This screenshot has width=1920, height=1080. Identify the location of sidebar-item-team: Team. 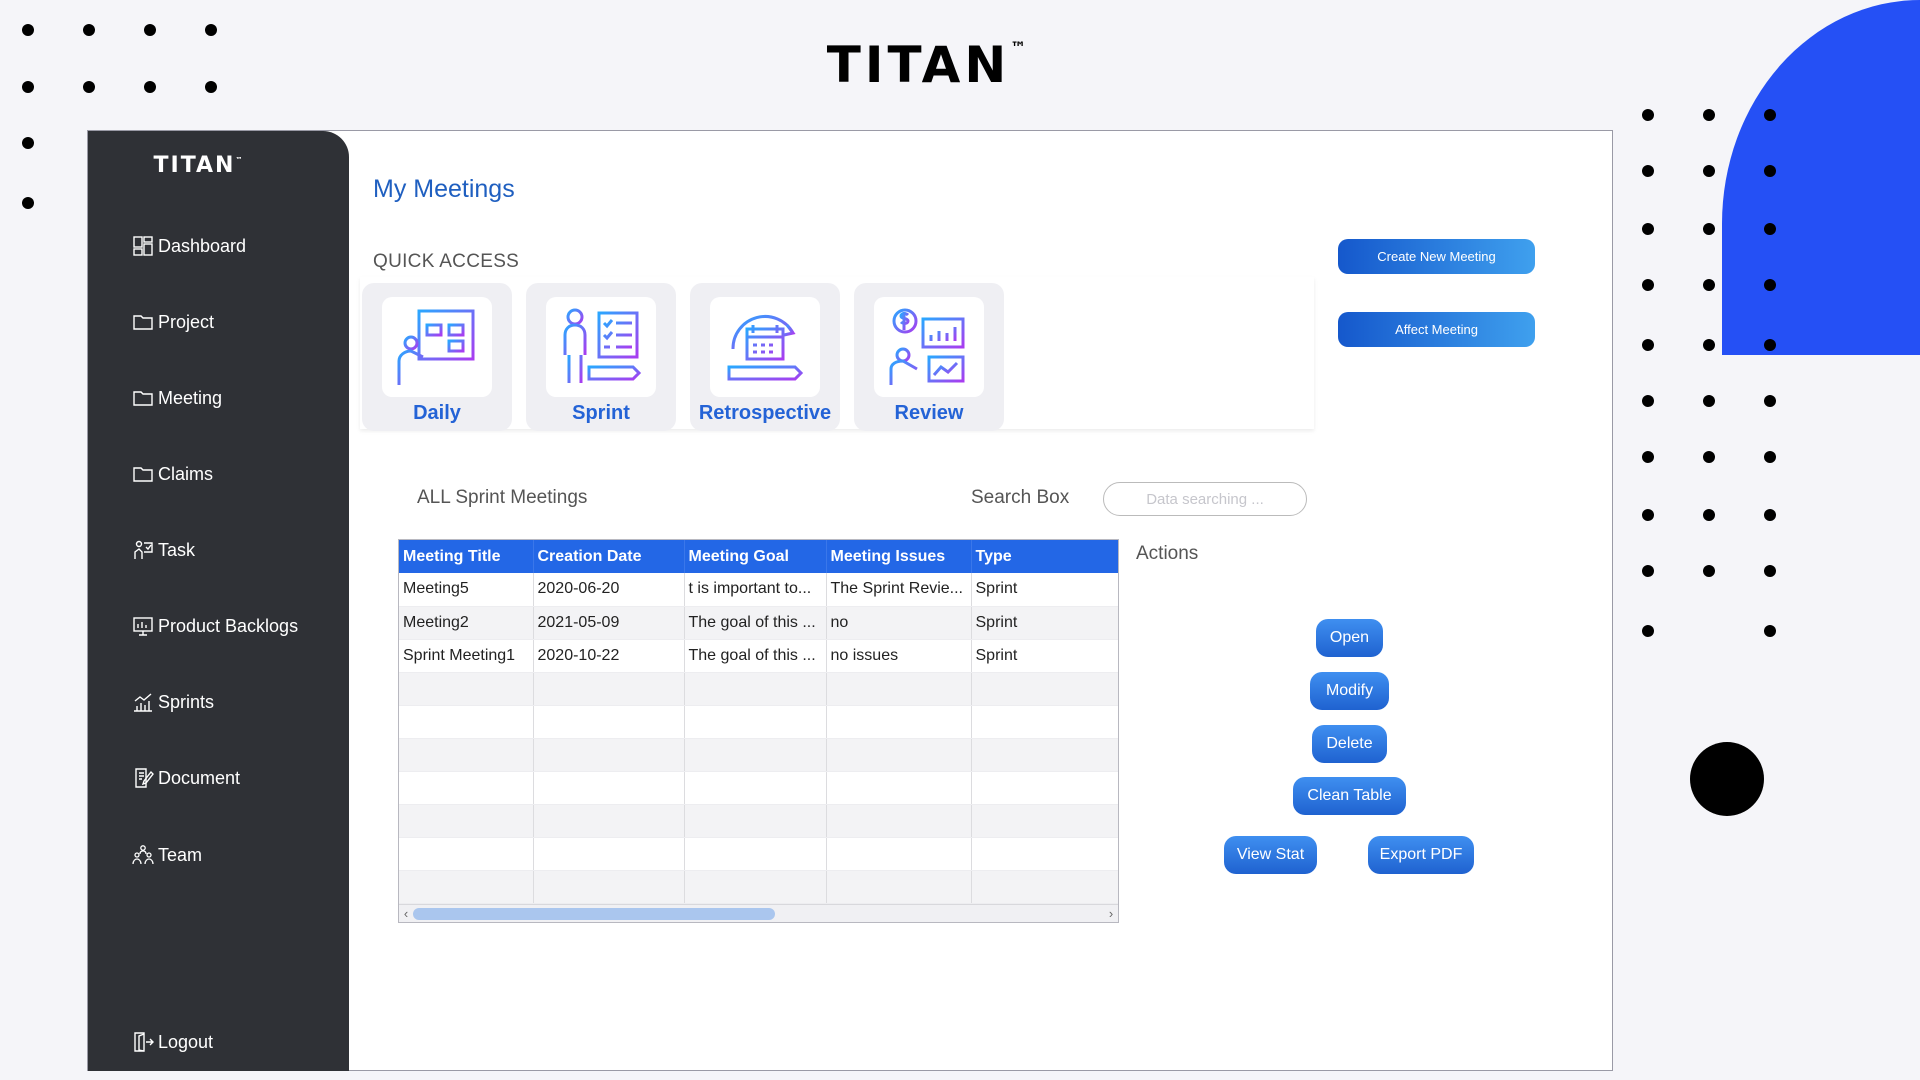
(167, 855).